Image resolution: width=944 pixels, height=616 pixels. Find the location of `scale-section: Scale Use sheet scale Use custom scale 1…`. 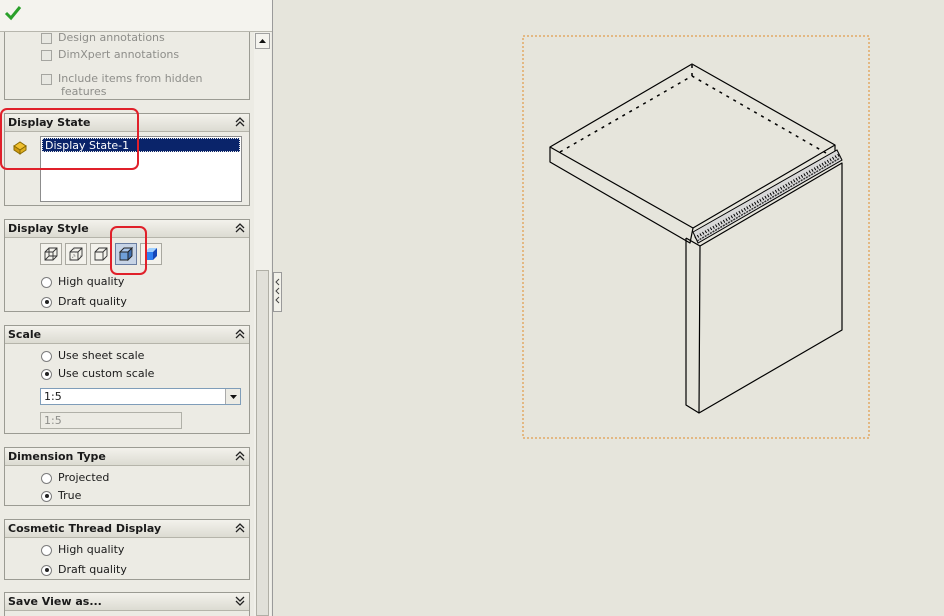

scale-section: Scale Use sheet scale Use custom scale 1… is located at coordinates (127, 379).